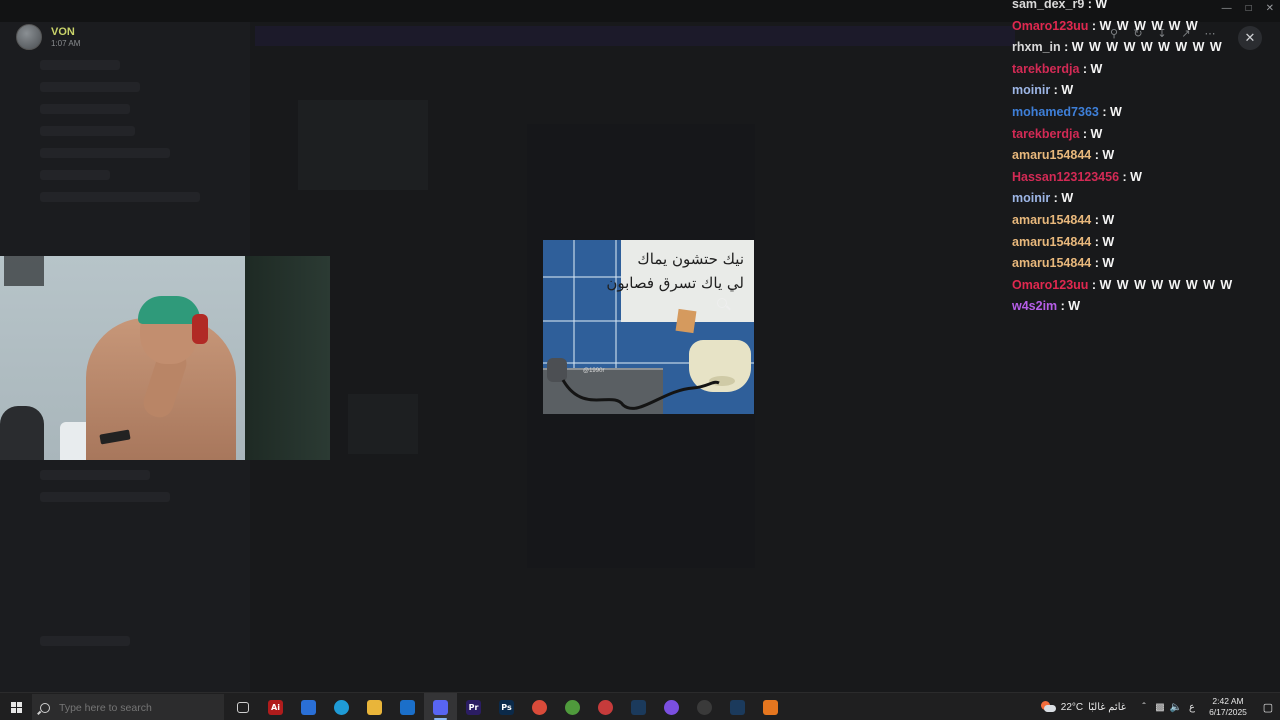 The image size is (1280, 720). I want to click on chat-text: W W W W W W W W, so click(1166, 284).